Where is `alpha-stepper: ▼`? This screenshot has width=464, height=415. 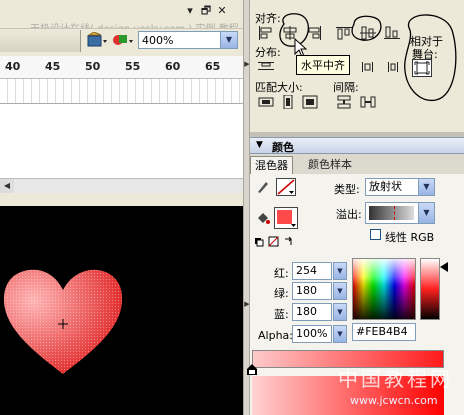
alpha-stepper: ▼ is located at coordinates (340, 334).